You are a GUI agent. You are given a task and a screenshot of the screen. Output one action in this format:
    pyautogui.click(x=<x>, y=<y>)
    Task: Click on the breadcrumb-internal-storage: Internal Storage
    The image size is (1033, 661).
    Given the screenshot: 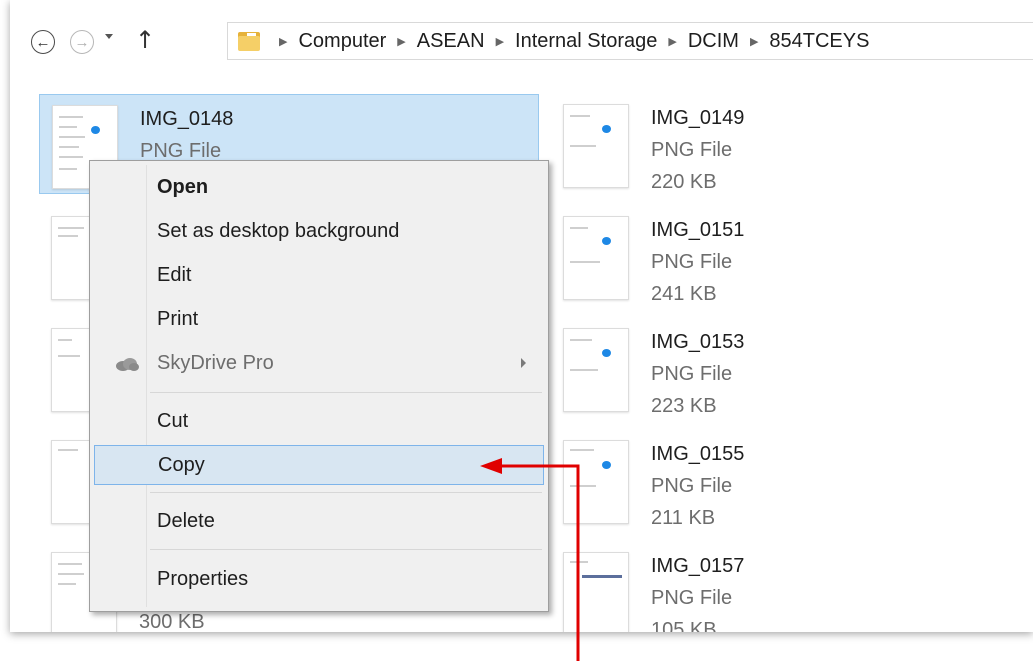 What is the action you would take?
    pyautogui.click(x=586, y=41)
    